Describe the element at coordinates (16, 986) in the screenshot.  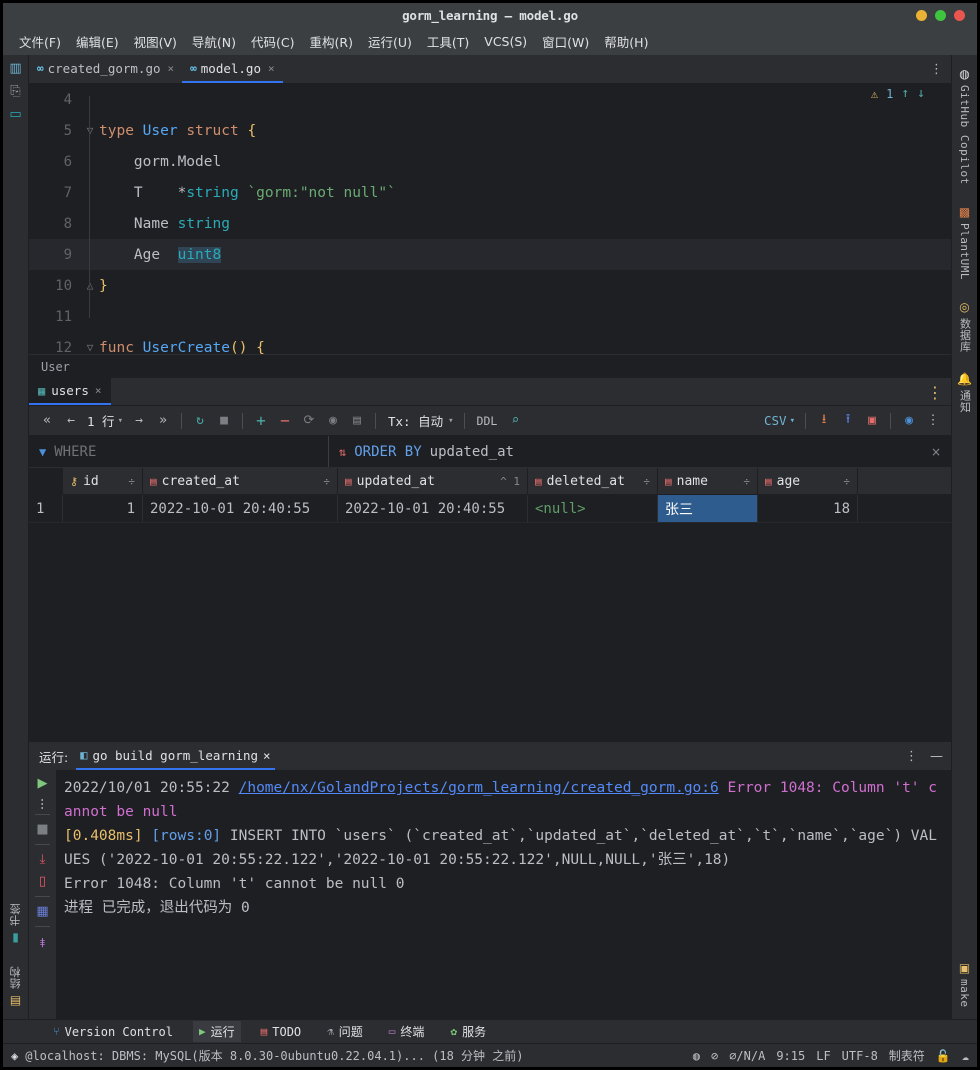
I see `sidebar-item-structure: 结构 ▤` at that location.